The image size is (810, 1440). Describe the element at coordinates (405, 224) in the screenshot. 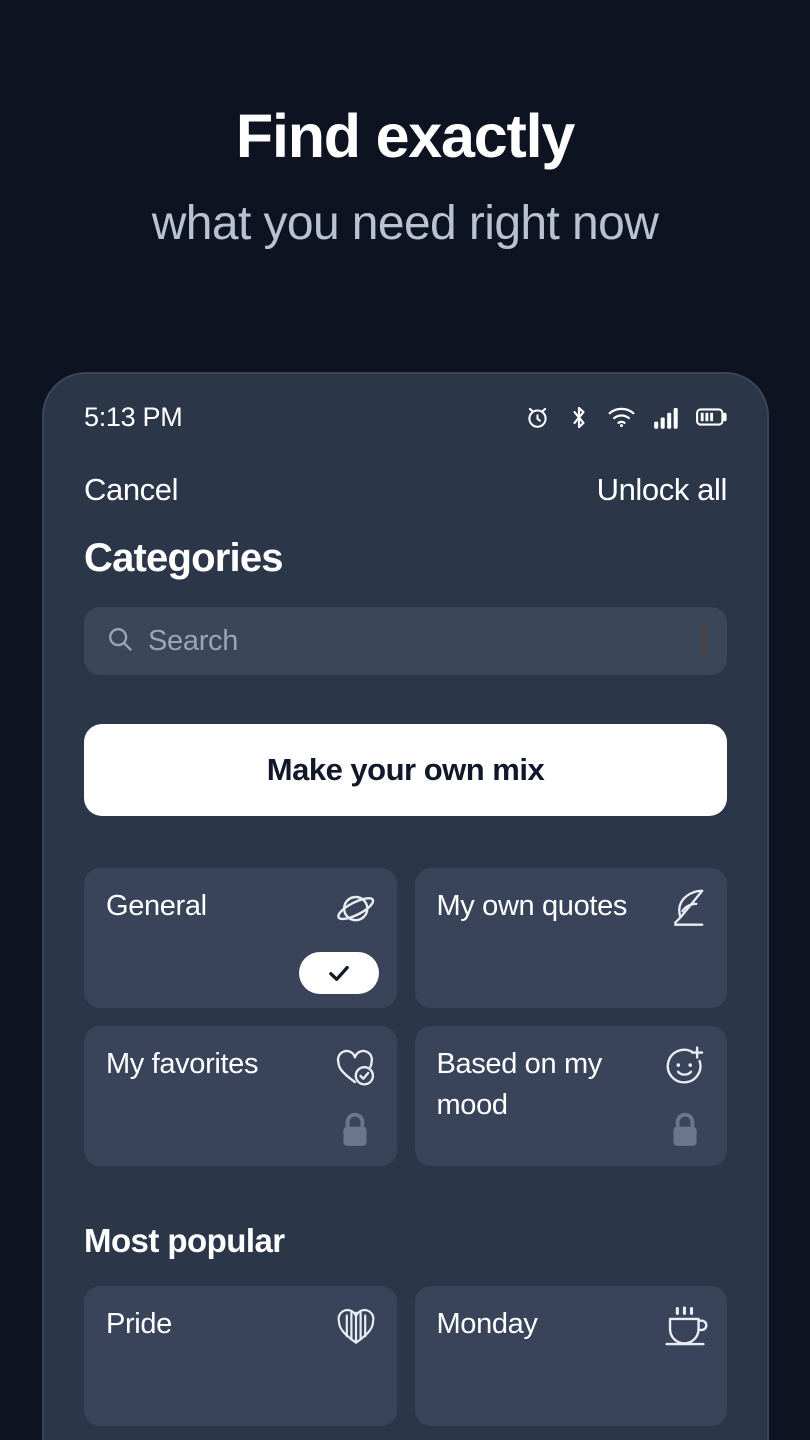

I see `promo-subtitle: what you need right now` at that location.